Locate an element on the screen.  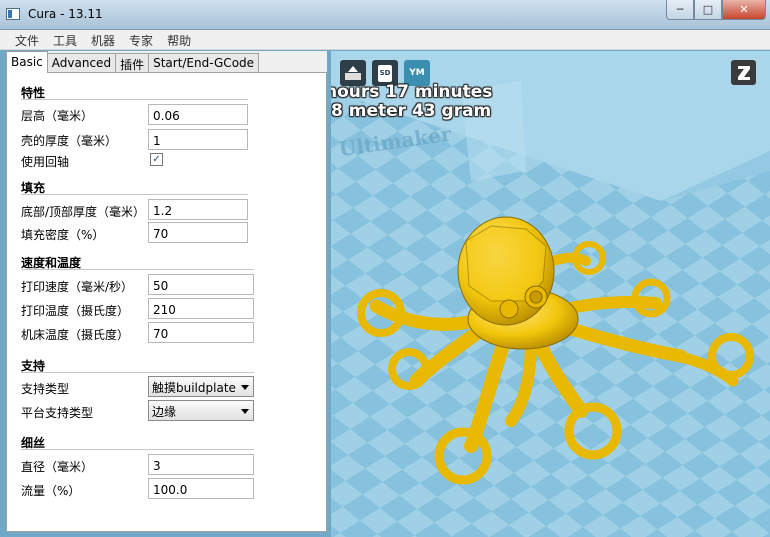
print-time-text: hours 17 minutes is located at coordinates (412, 92).